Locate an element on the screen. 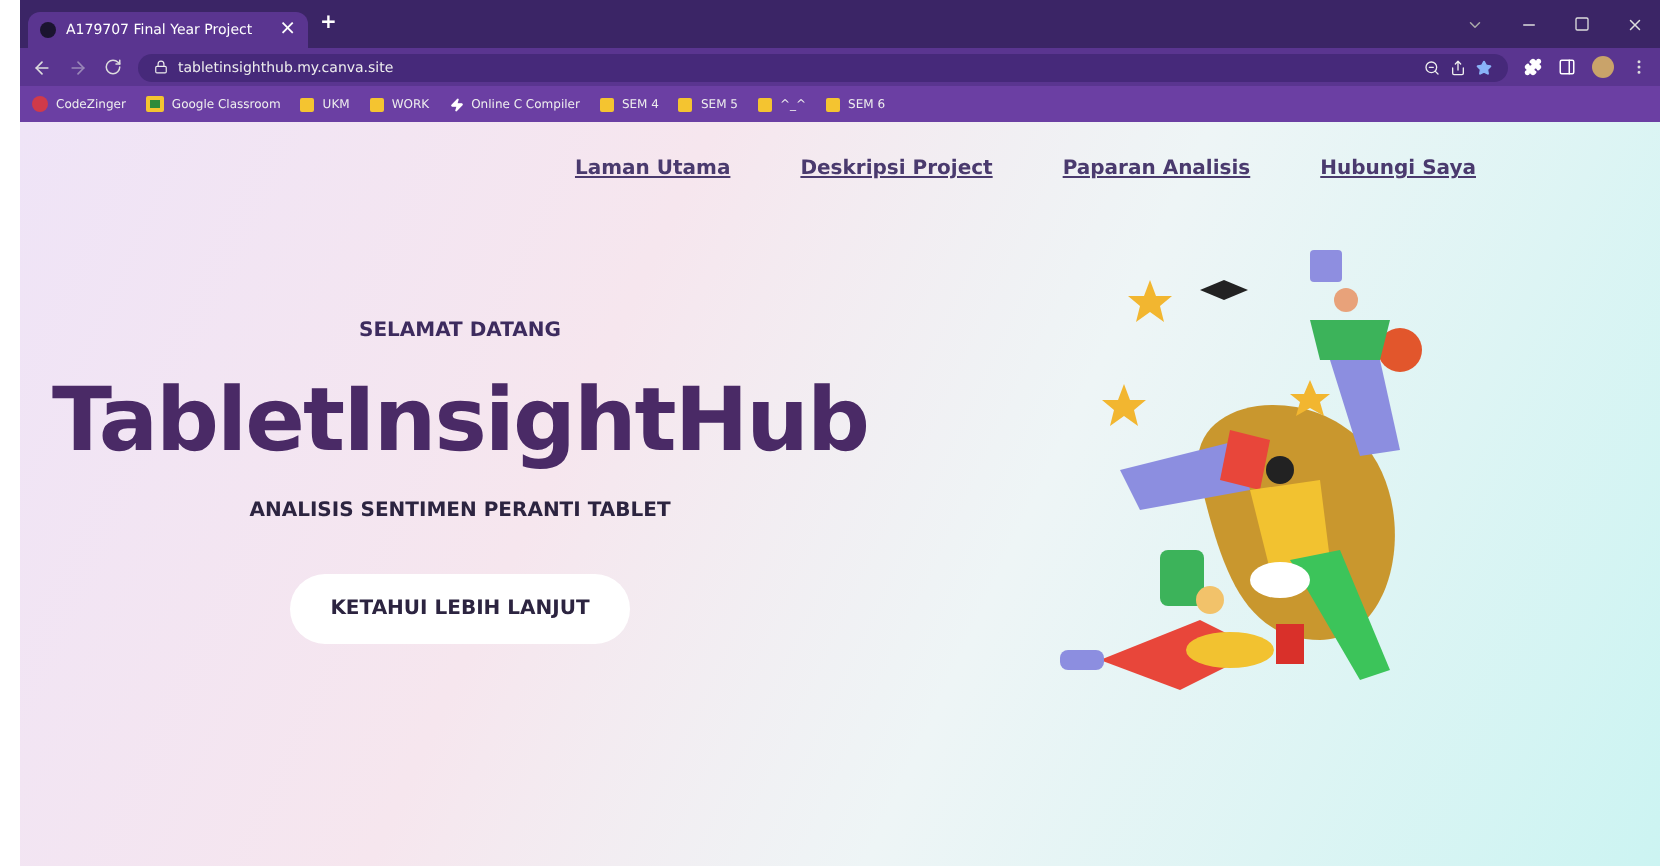  side-panel-icon is located at coordinates (1567, 67).